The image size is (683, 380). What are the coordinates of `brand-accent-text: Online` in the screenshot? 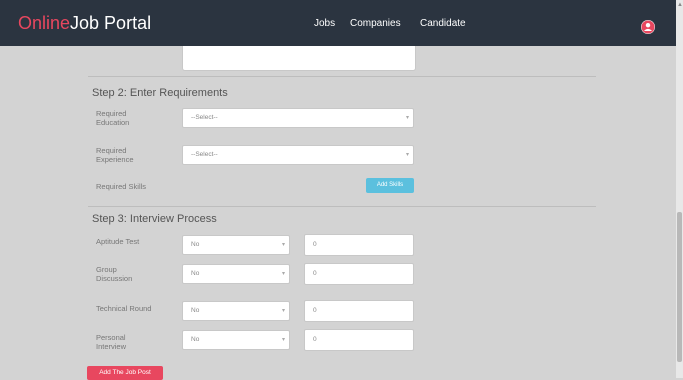 It's located at (44, 23).